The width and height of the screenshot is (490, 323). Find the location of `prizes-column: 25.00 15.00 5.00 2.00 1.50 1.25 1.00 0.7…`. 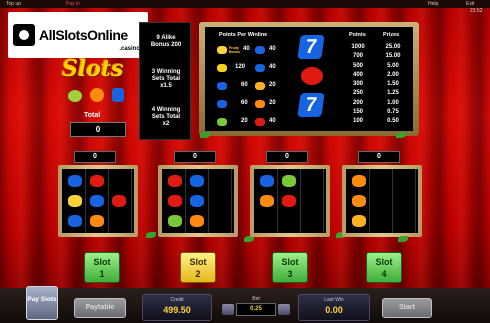

prizes-column: 25.00 15.00 5.00 2.00 1.50 1.25 1.00 0.7… is located at coordinates (393, 85).